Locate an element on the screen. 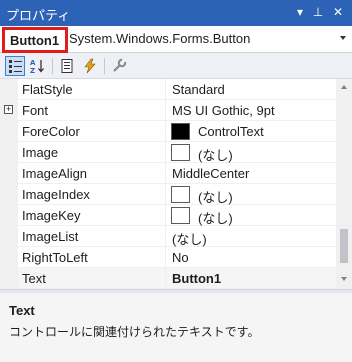 This screenshot has height=362, width=352. title-bar: プロパティ ▾ ⊥ ✕ is located at coordinates (176, 13).